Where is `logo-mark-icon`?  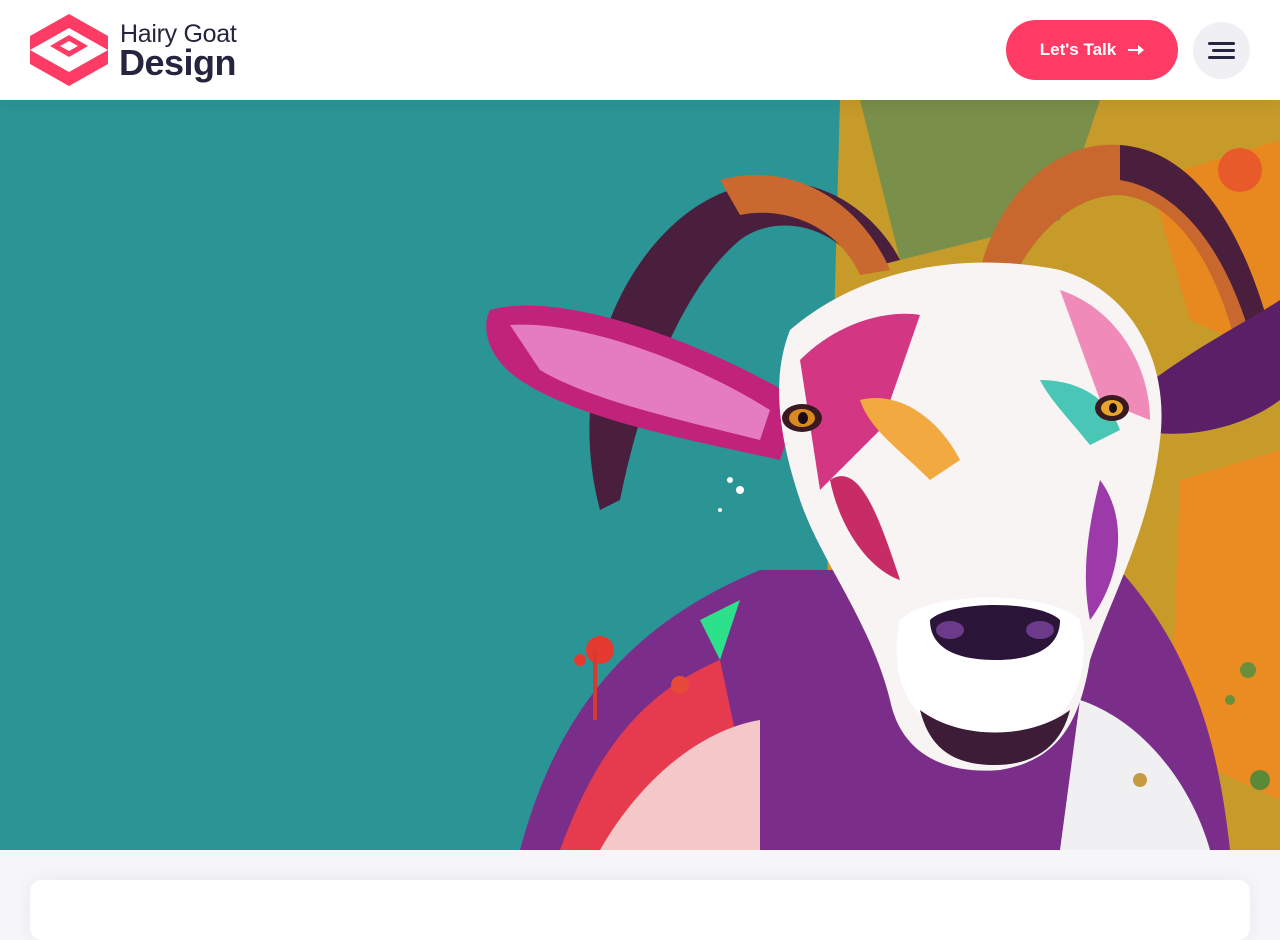 logo-mark-icon is located at coordinates (69, 50).